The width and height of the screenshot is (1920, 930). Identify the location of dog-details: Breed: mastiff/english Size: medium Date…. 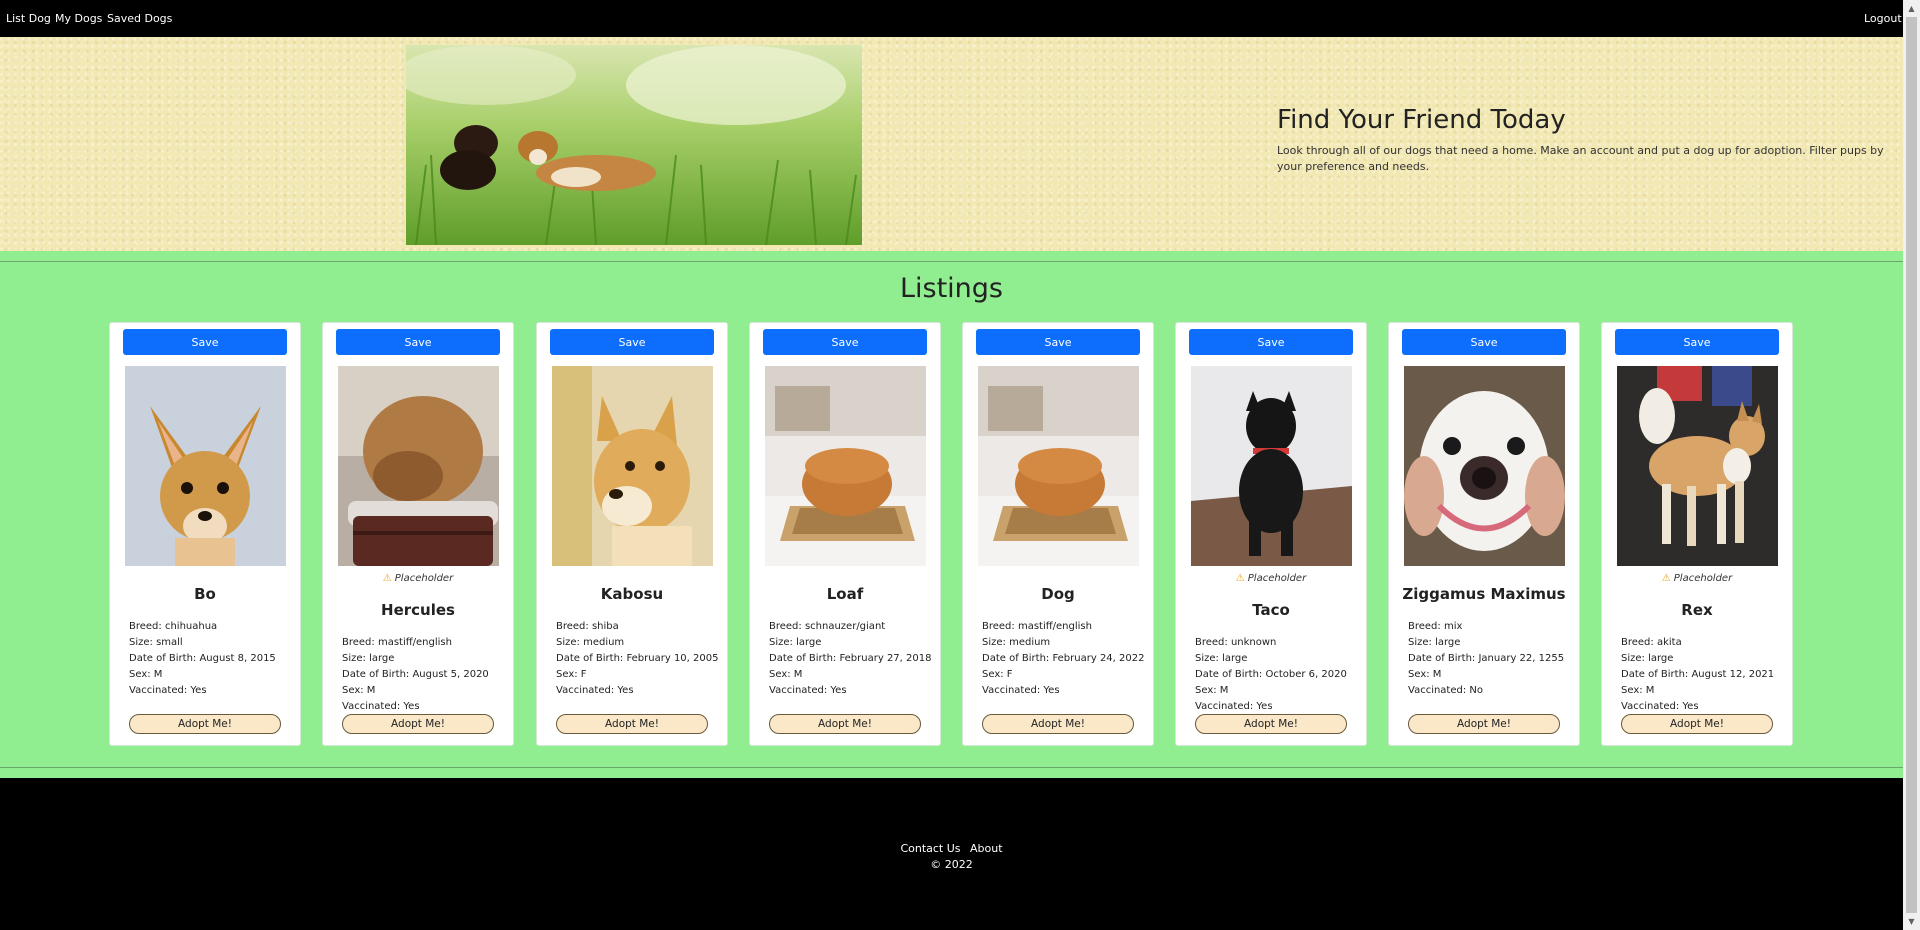
(1063, 659).